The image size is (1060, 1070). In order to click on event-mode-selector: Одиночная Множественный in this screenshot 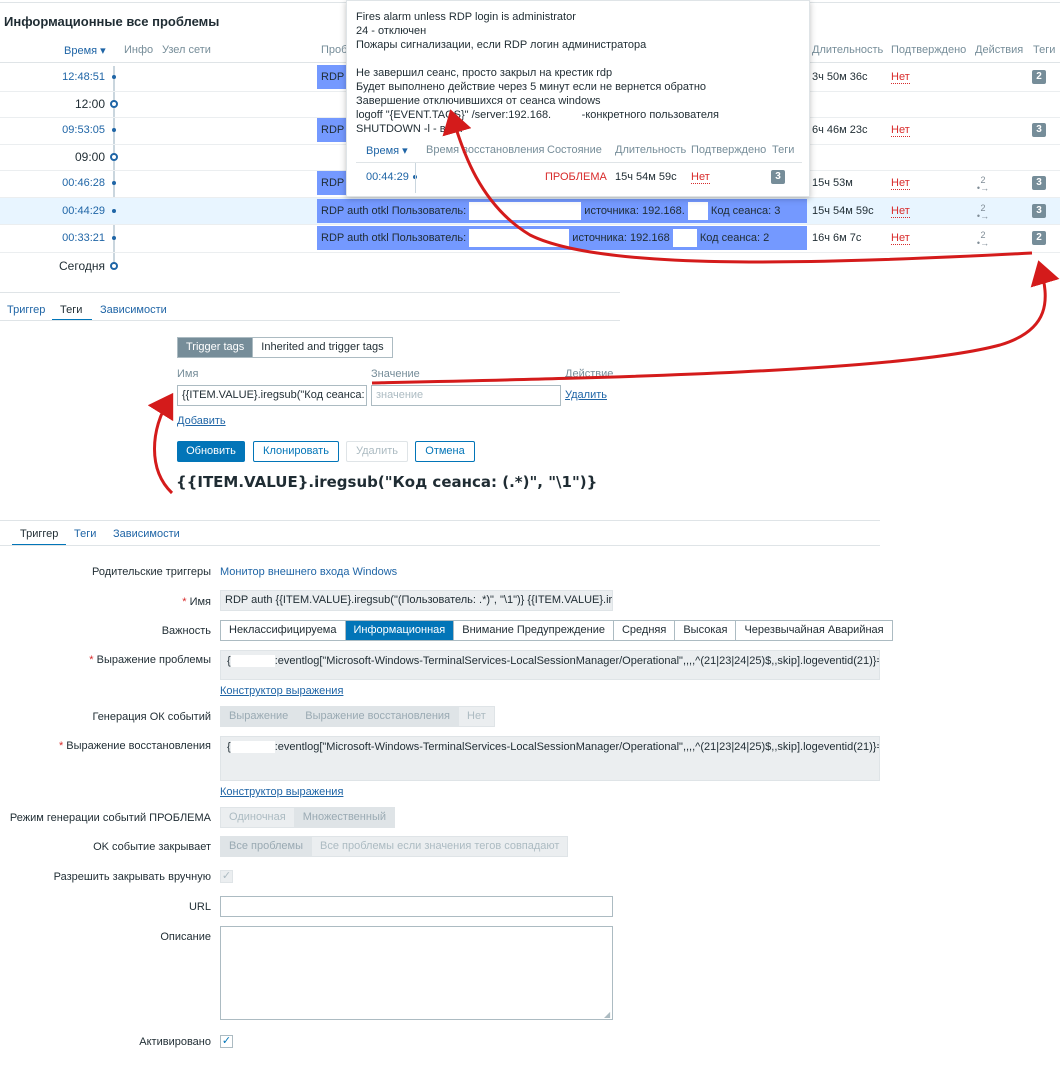, I will do `click(308, 817)`.